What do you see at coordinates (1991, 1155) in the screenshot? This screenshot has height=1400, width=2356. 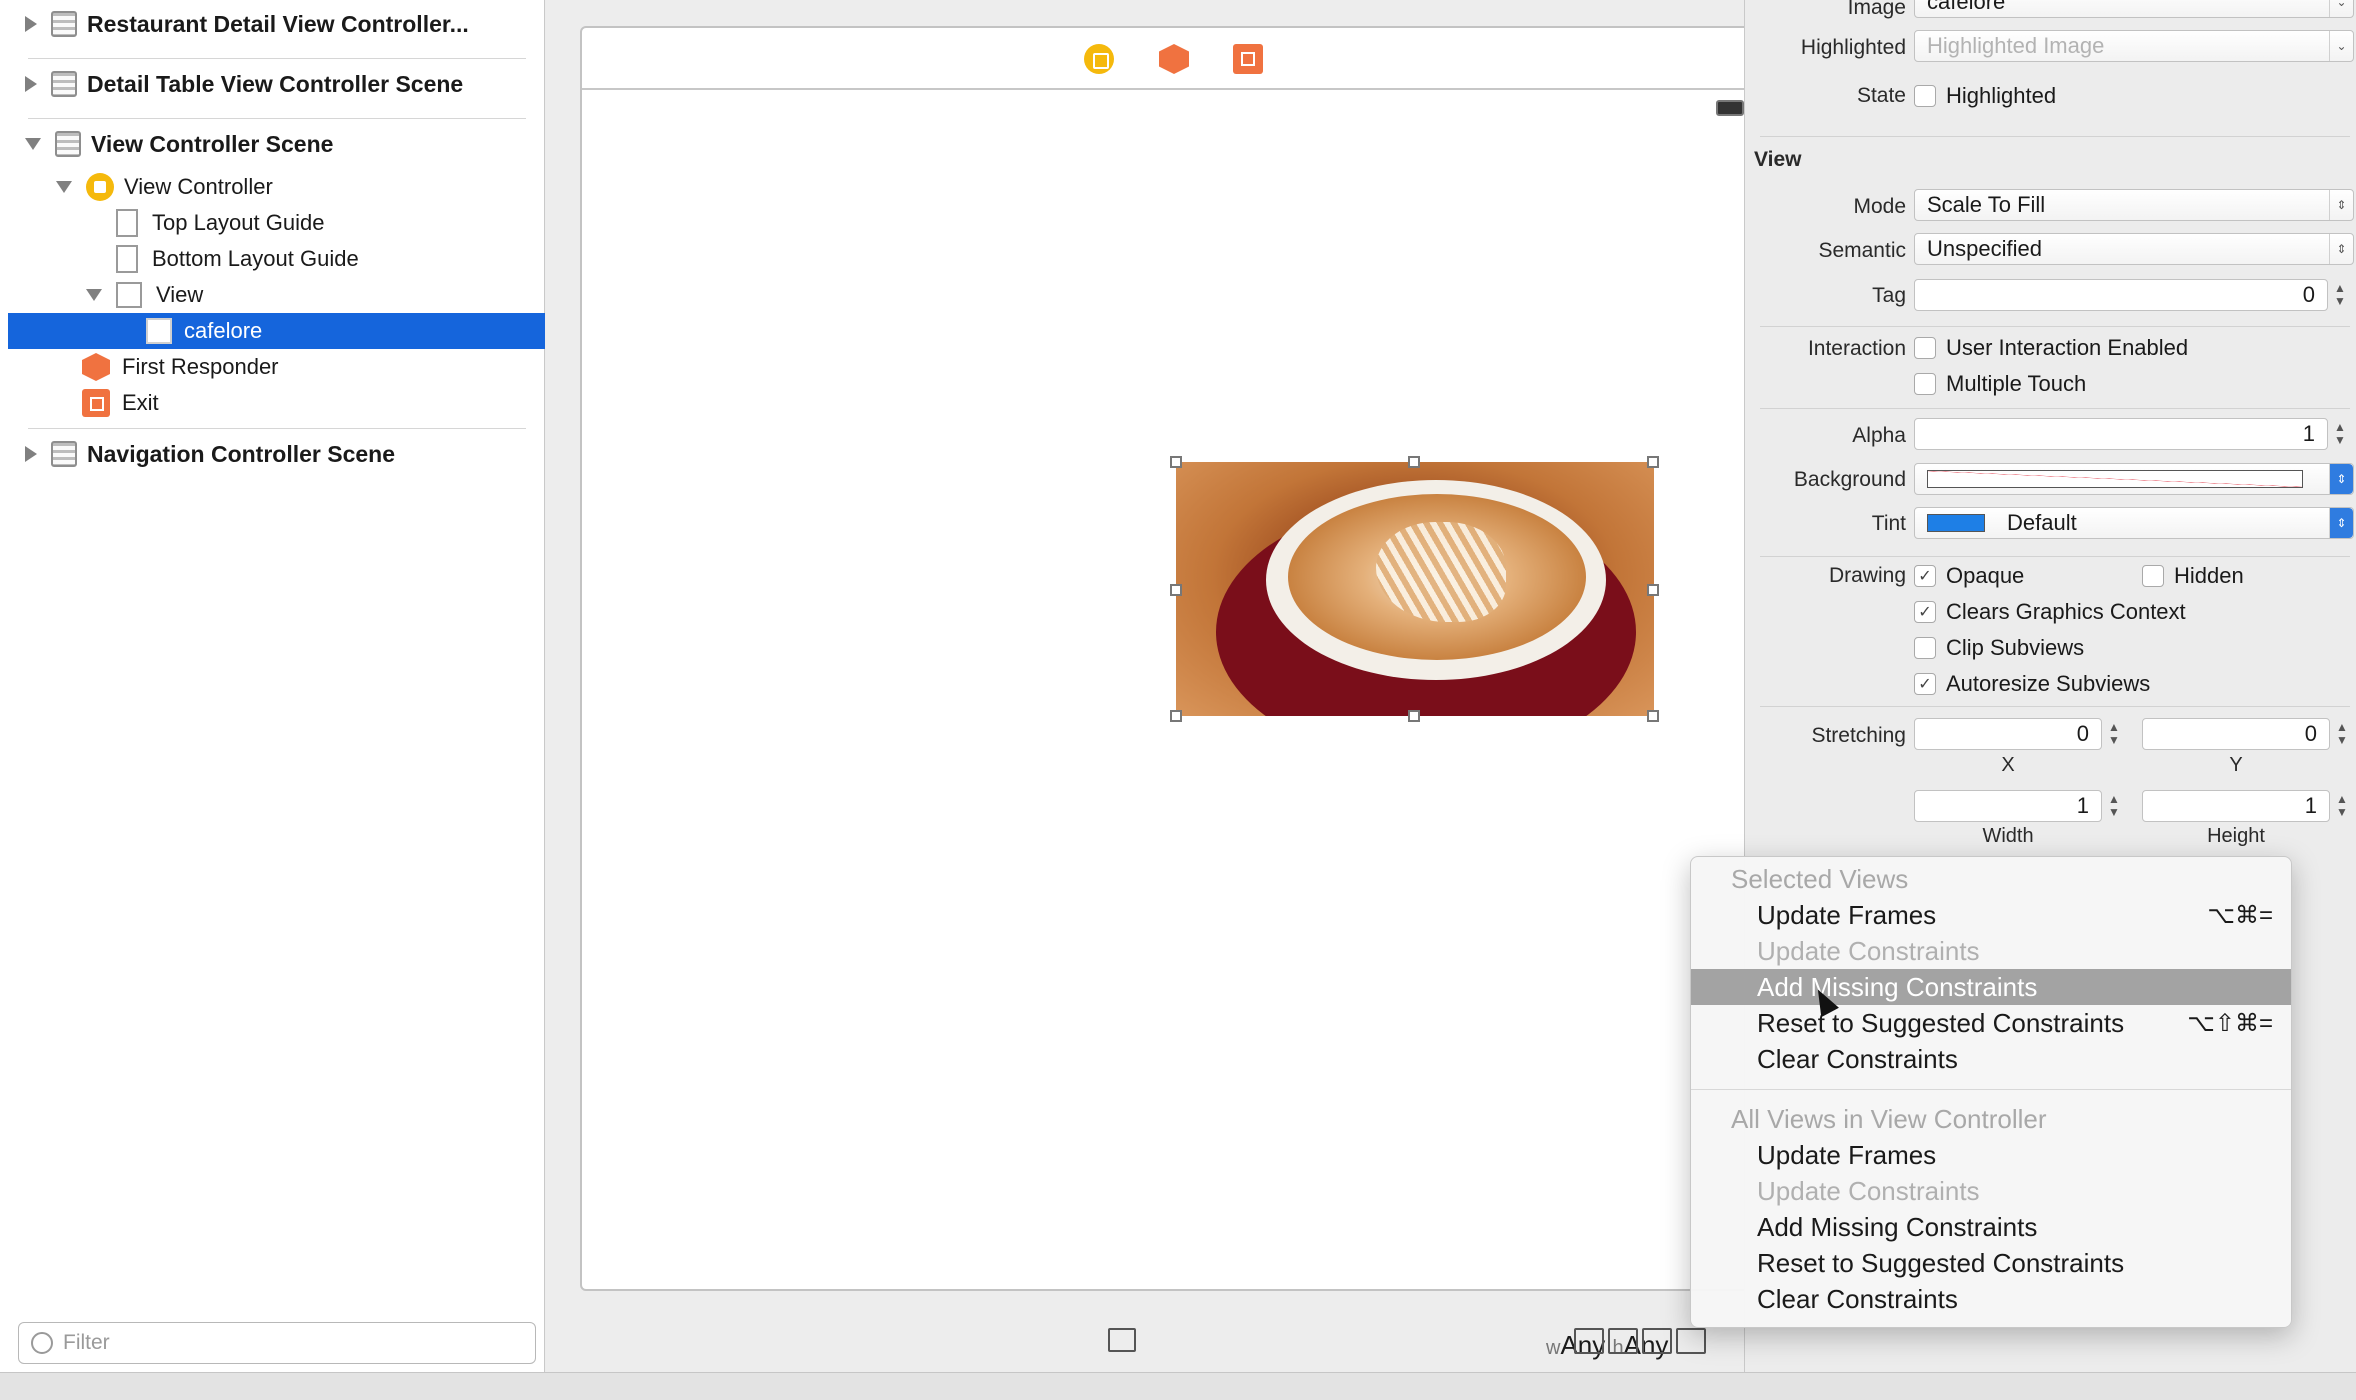 I see `menu-item-all-update-frames: Update Frames` at bounding box center [1991, 1155].